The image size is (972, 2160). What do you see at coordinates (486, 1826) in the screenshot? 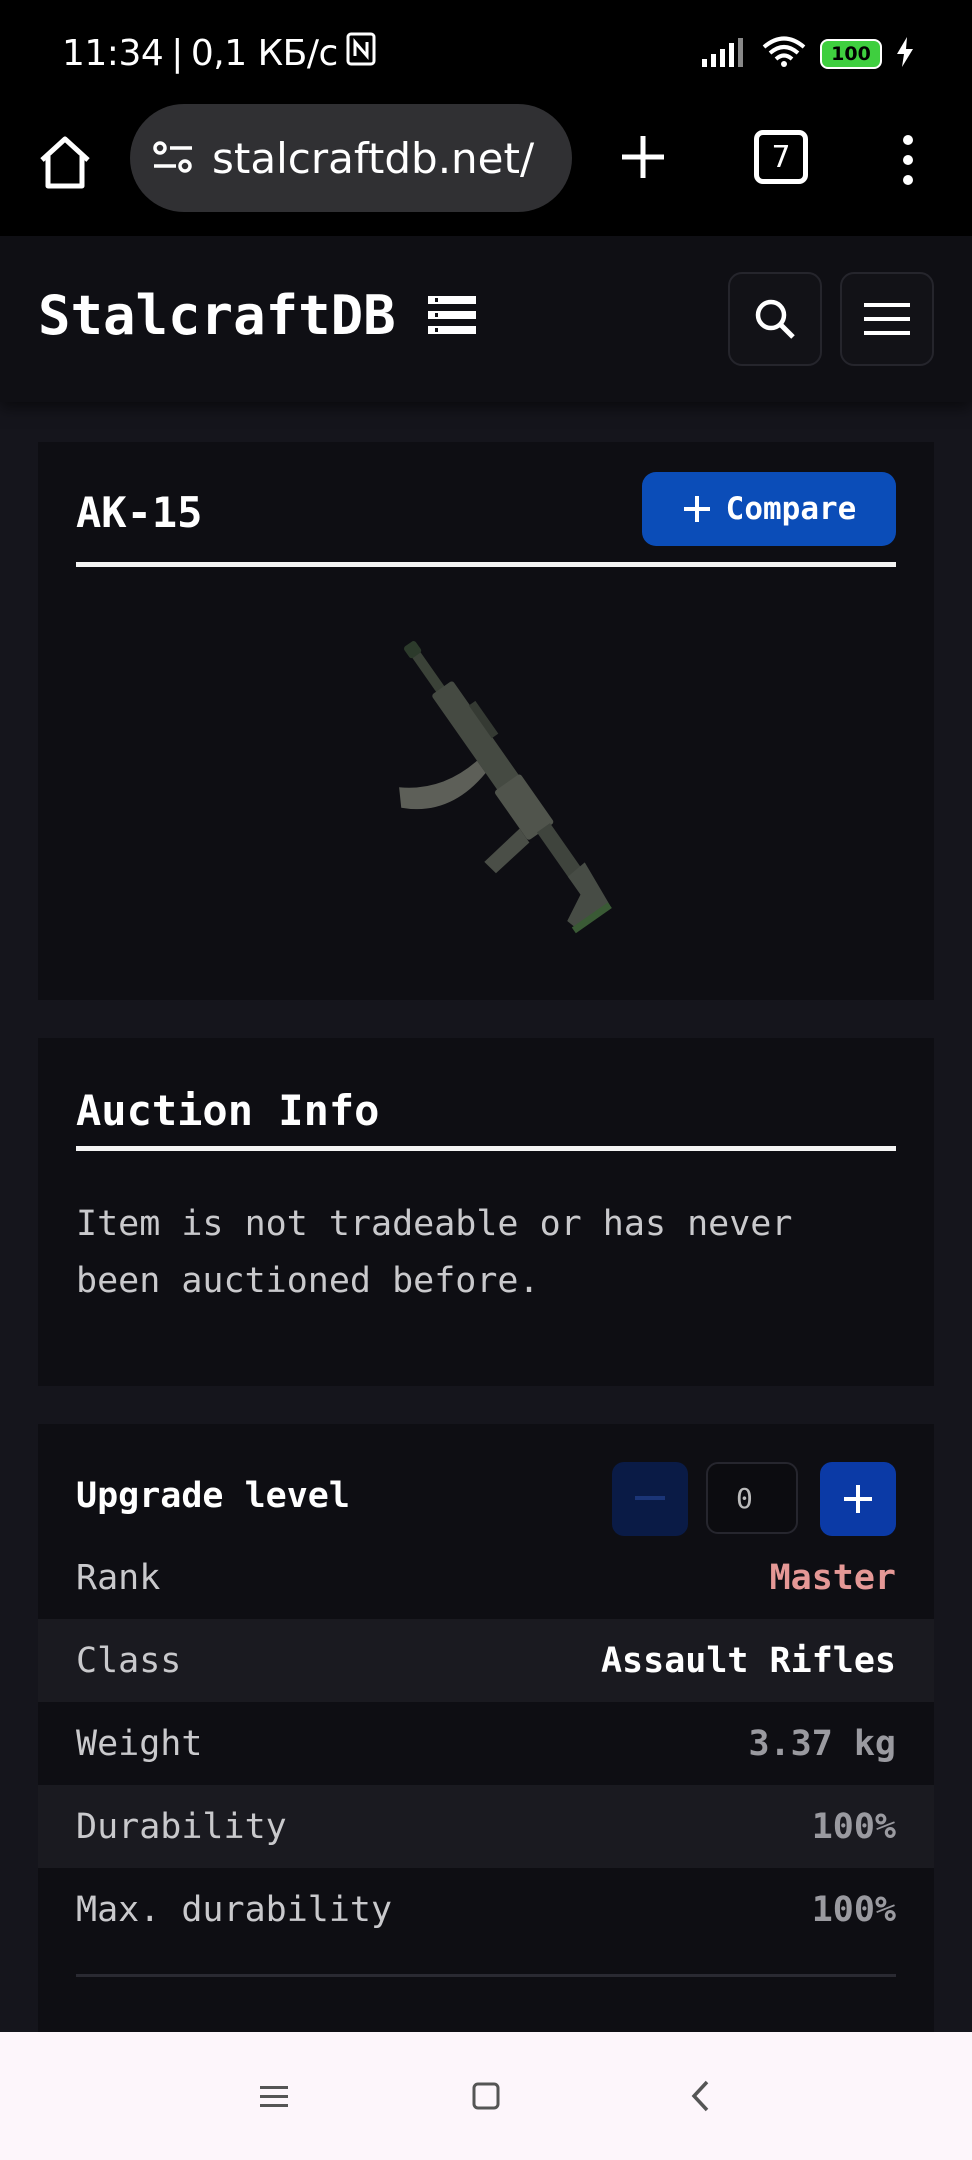
I see `stat-row-durability: Durability 100%` at bounding box center [486, 1826].